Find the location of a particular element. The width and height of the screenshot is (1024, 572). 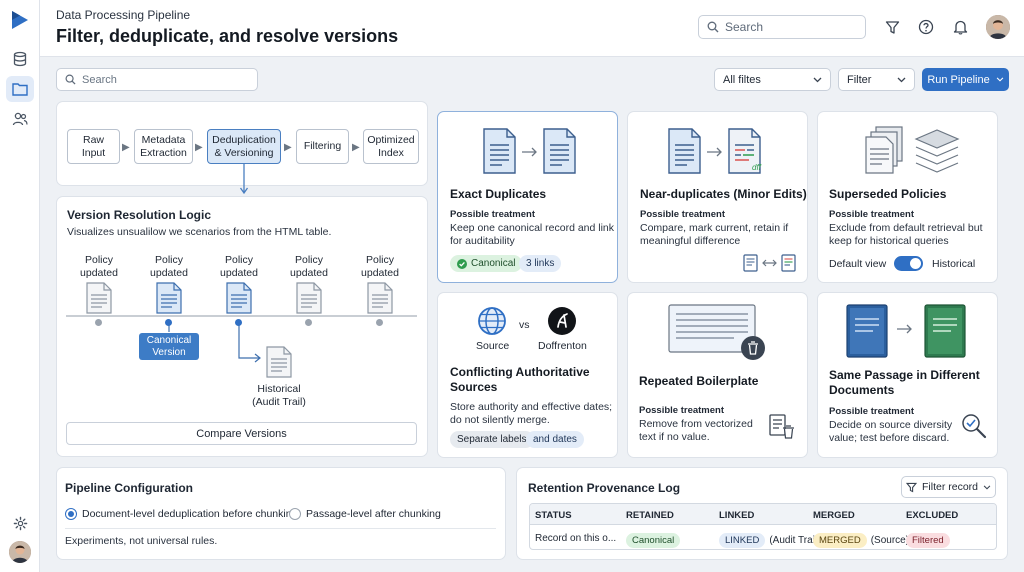

passage-level-label: Passage-level after chunking is located at coordinates (373, 514).